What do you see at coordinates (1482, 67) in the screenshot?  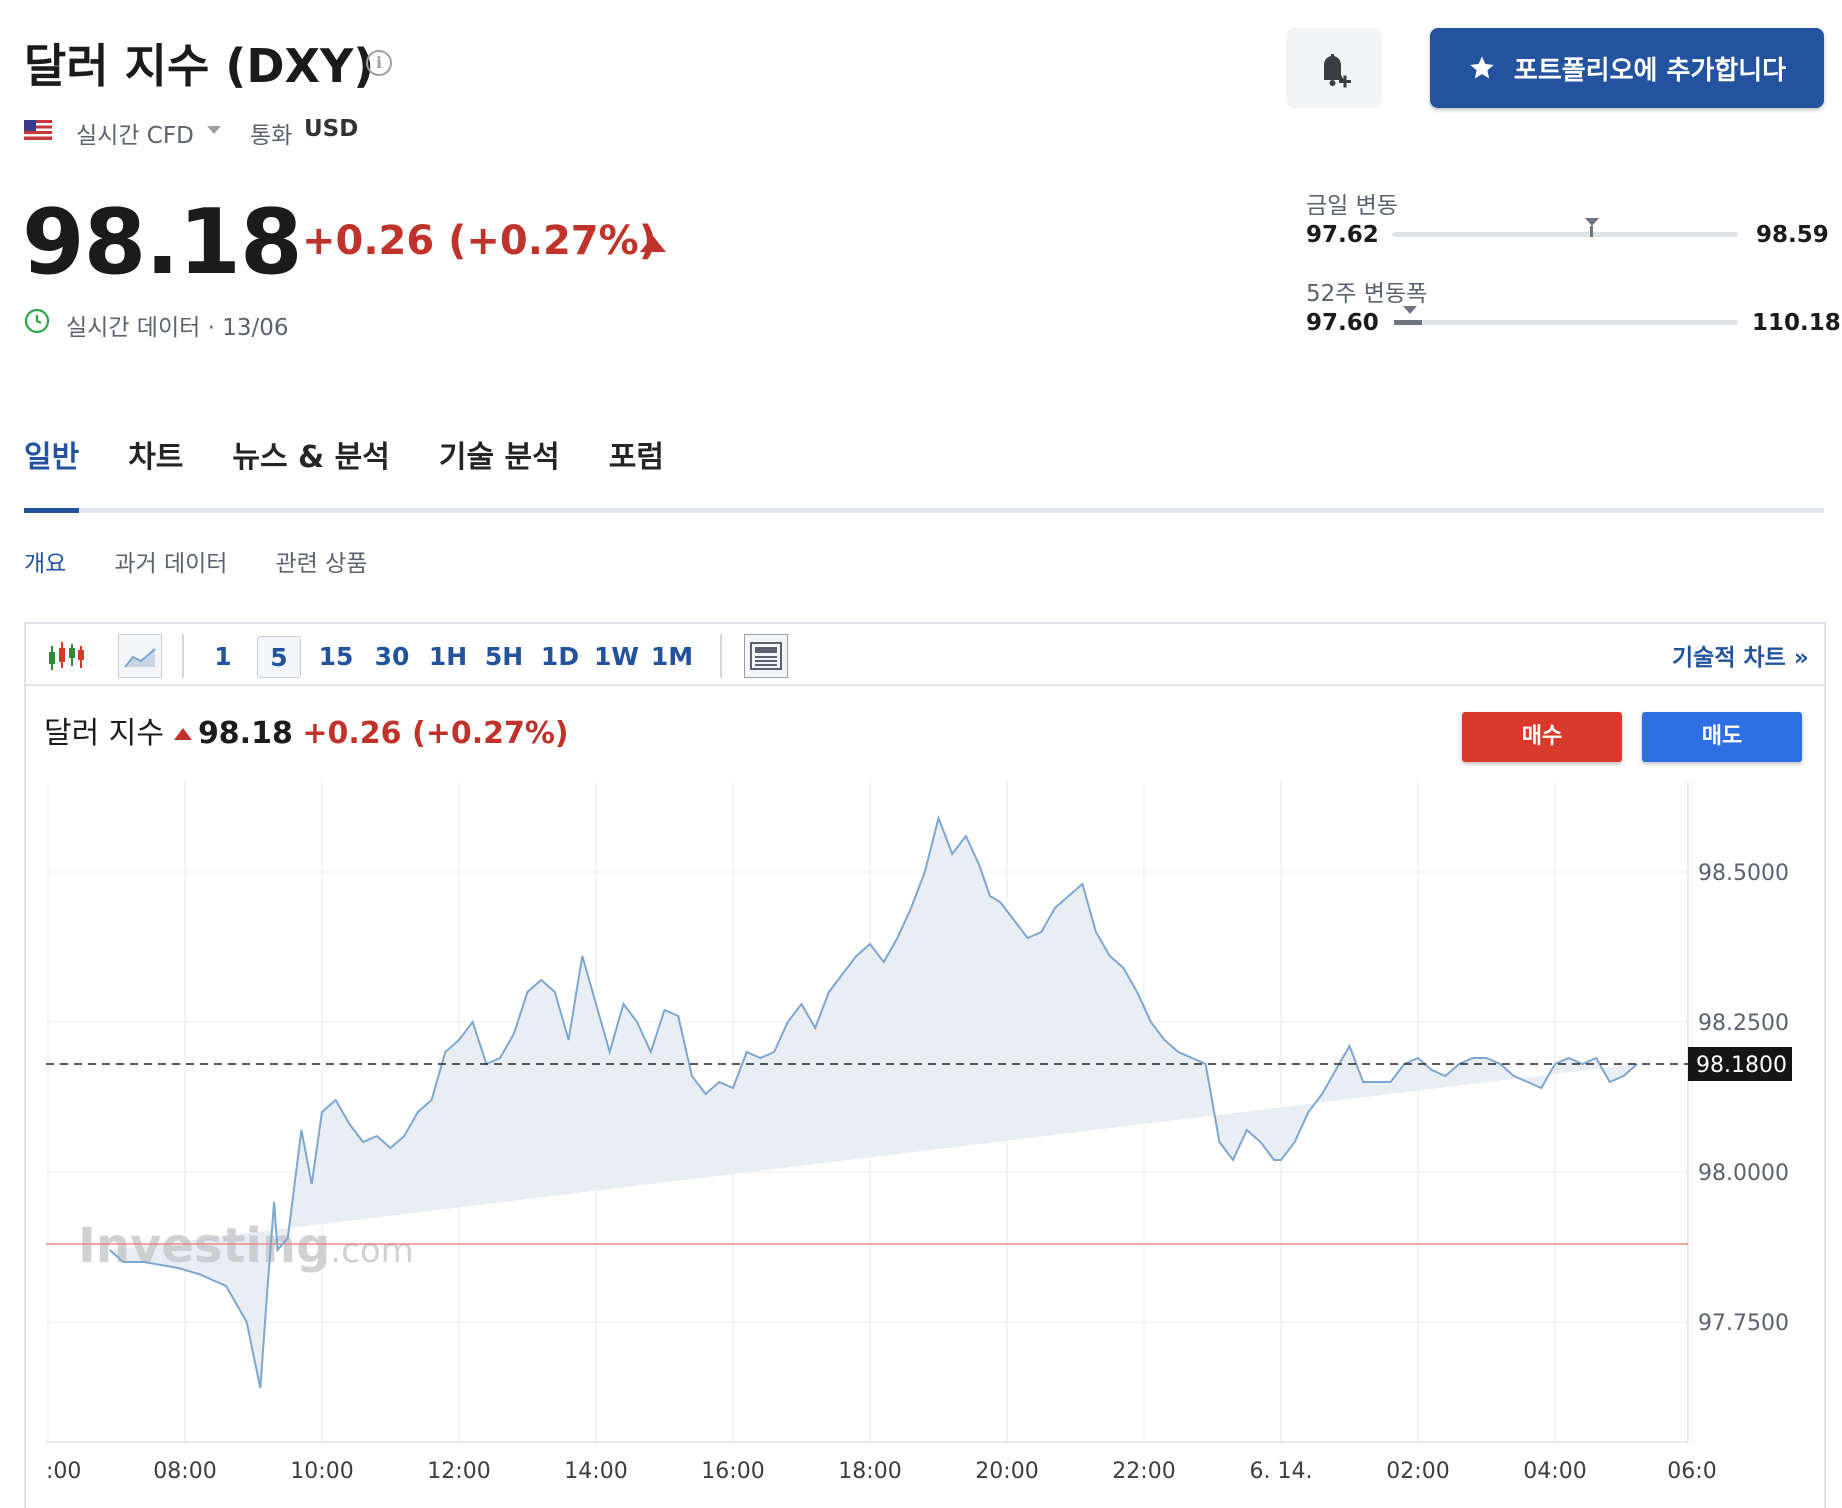 I see `star-icon` at bounding box center [1482, 67].